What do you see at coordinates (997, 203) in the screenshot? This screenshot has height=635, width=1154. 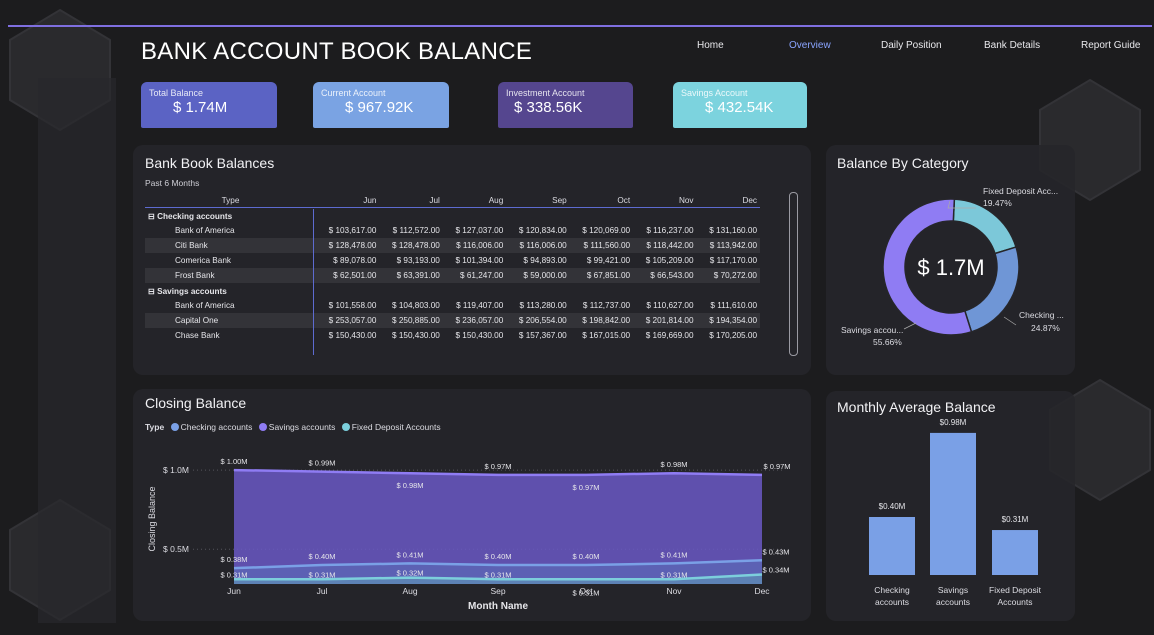 I see `slice-pct: 19.47%` at bounding box center [997, 203].